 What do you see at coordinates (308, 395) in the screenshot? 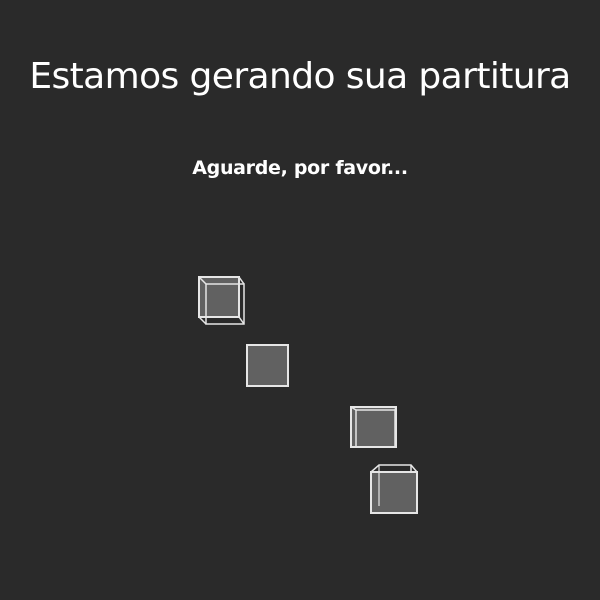
I see `loading-cubes-icon` at bounding box center [308, 395].